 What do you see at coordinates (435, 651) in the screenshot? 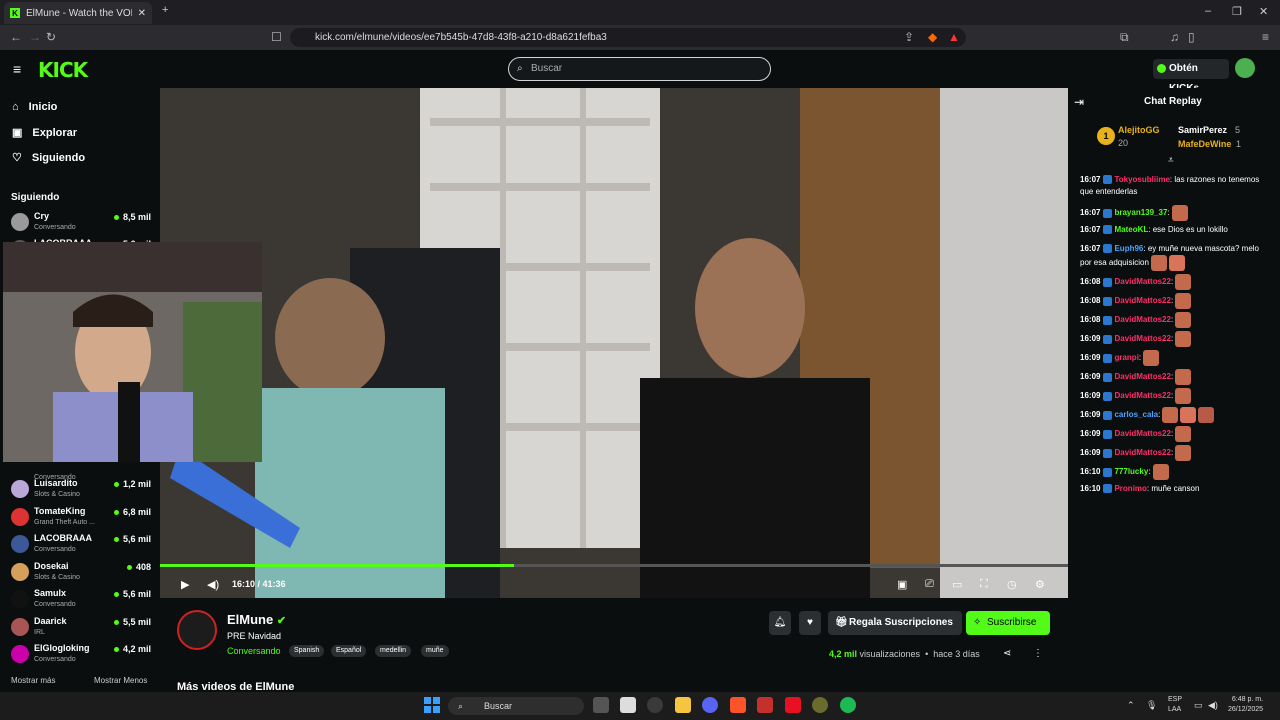
I see `tag-mune: muñe` at bounding box center [435, 651].